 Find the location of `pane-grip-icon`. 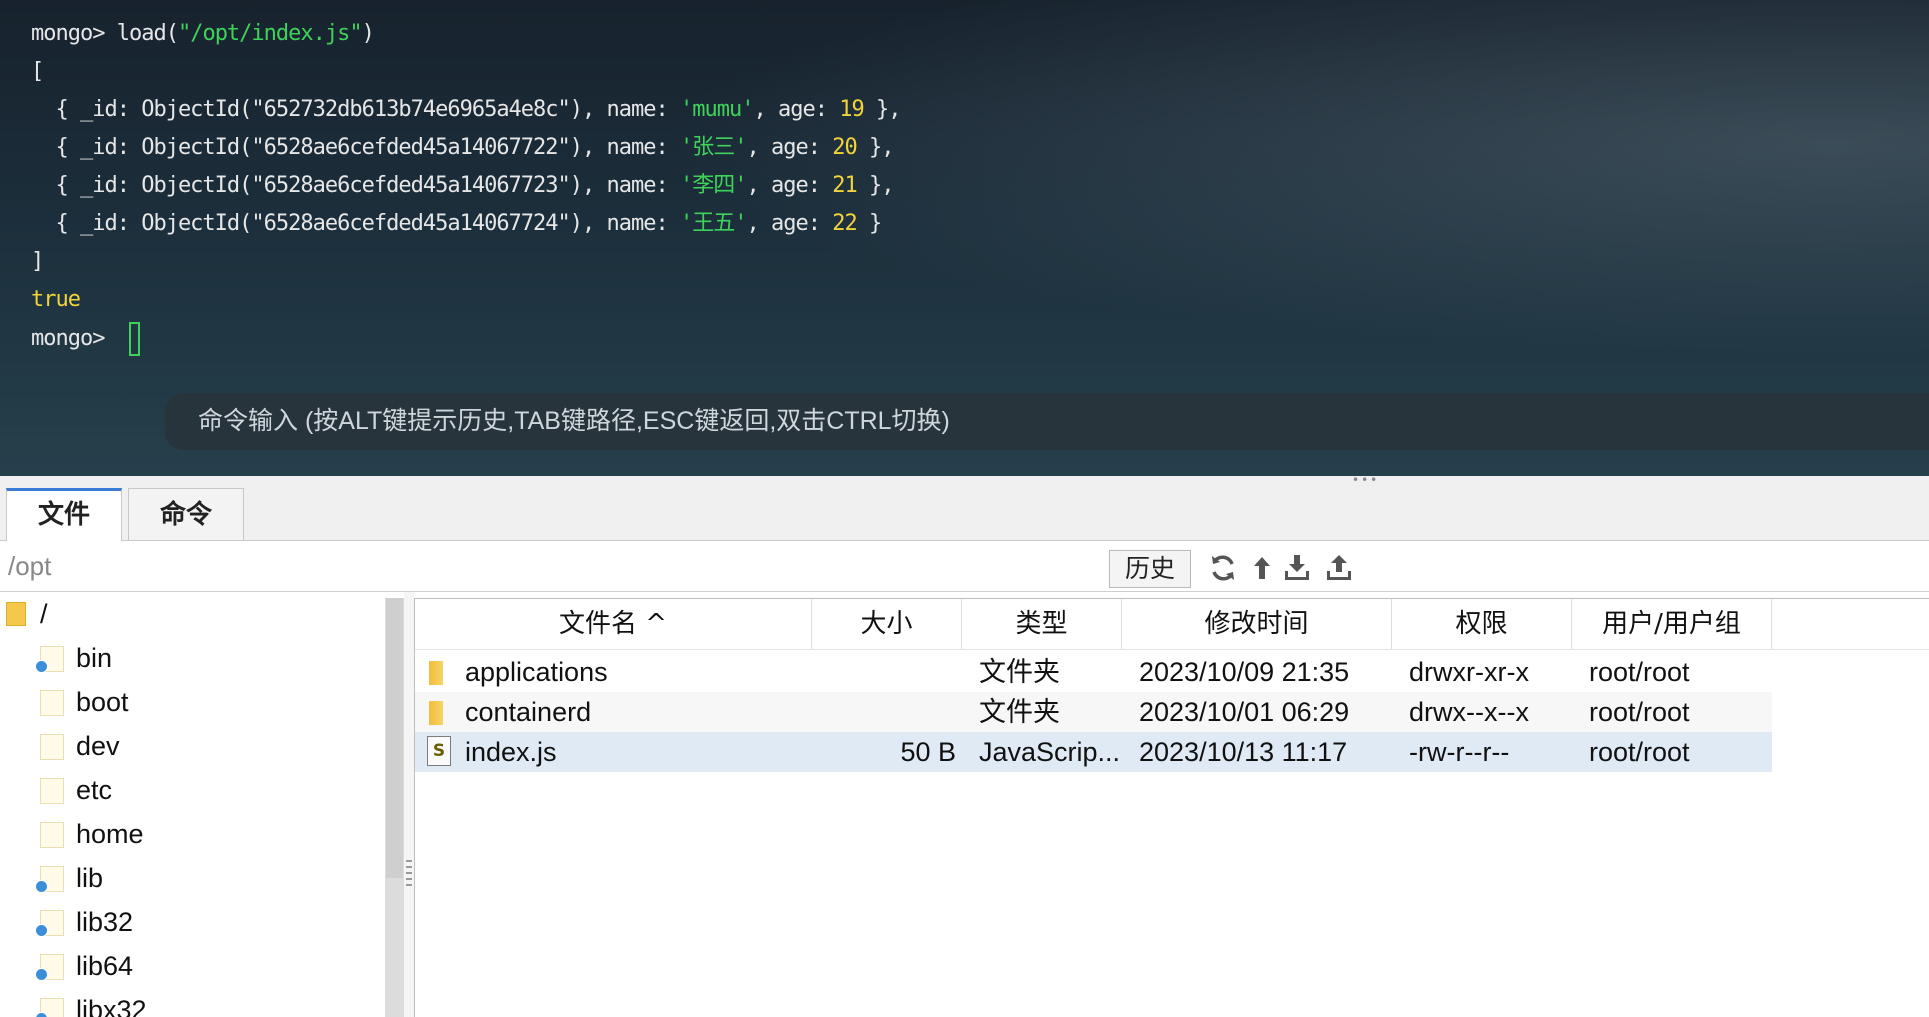

pane-grip-icon is located at coordinates (409, 875).